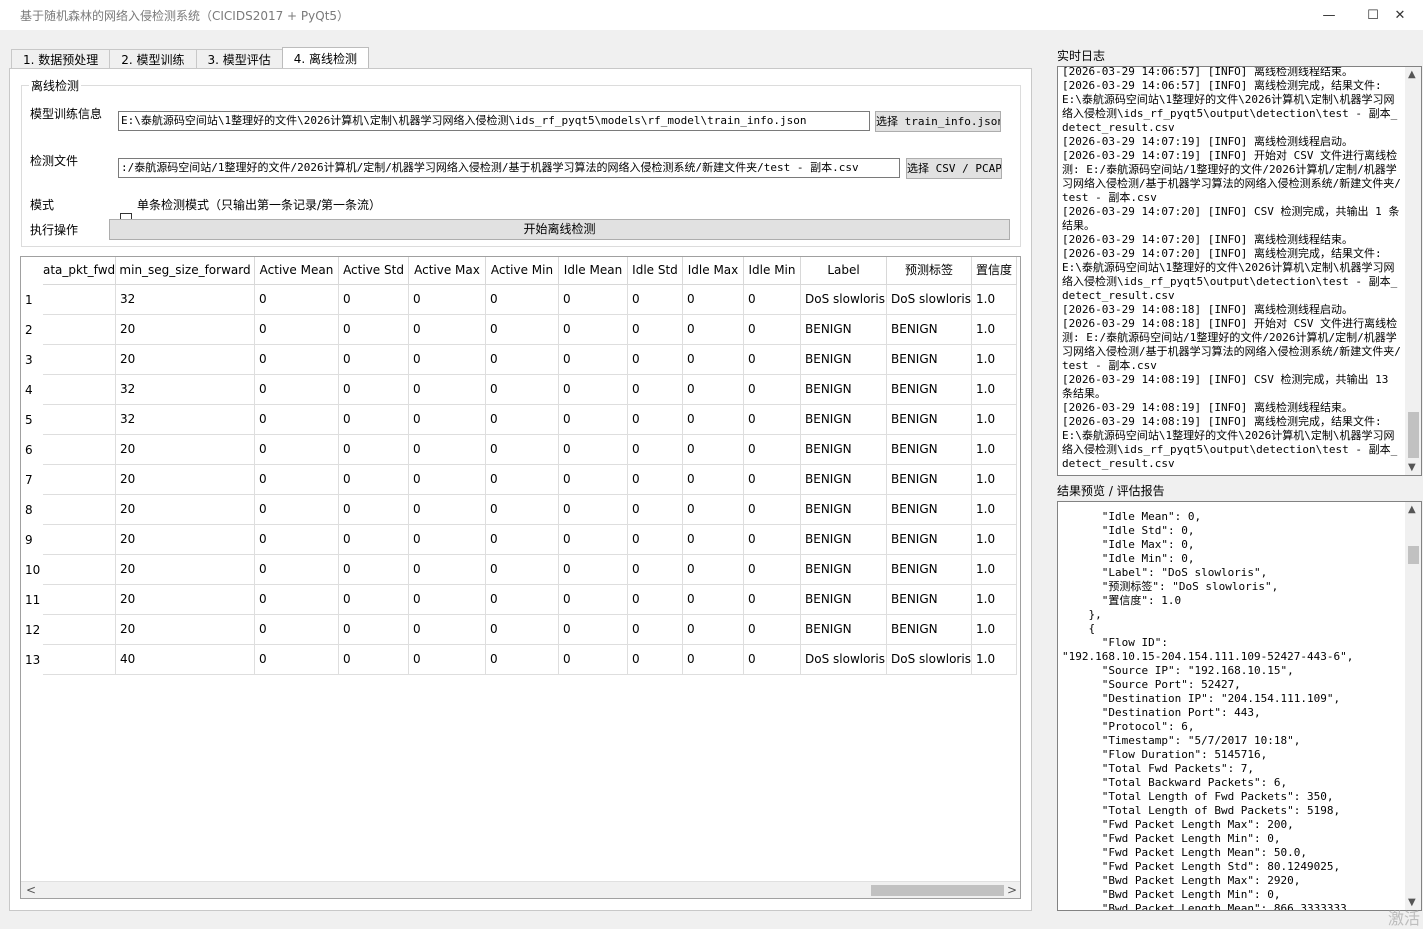  What do you see at coordinates (1400, 15) in the screenshot?
I see `close-button: ✕` at bounding box center [1400, 15].